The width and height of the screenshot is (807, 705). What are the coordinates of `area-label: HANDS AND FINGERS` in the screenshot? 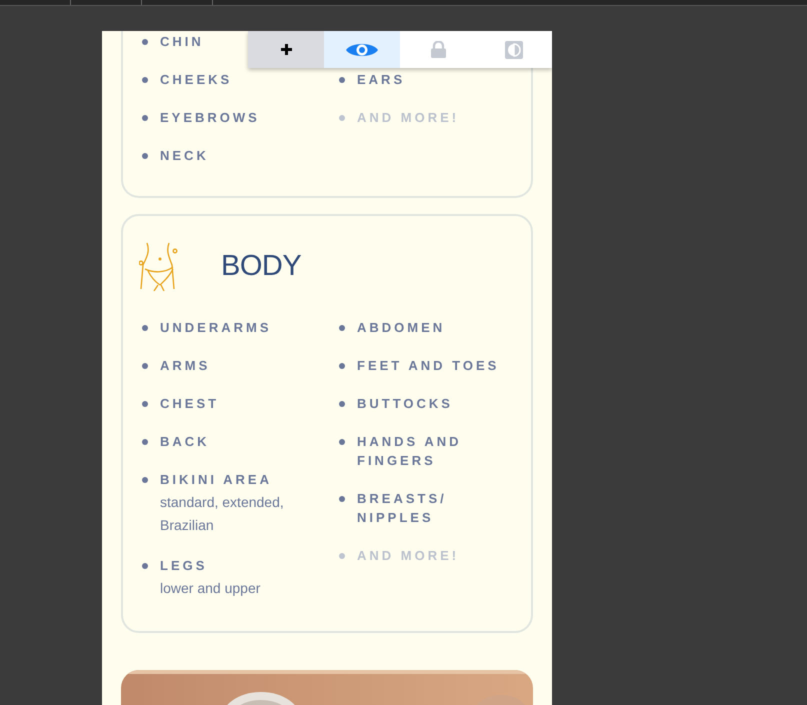 It's located at (410, 451).